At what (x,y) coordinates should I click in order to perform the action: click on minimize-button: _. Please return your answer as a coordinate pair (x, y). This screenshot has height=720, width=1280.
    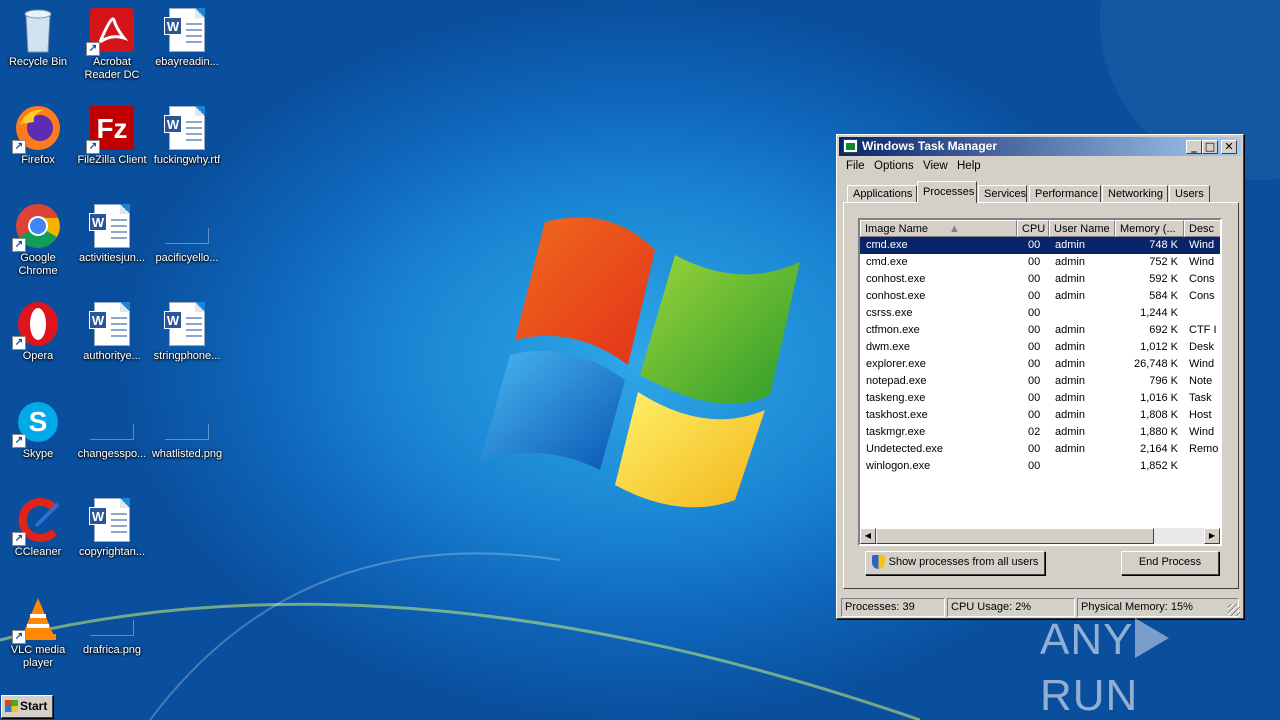
    Looking at the image, I should click on (1194, 147).